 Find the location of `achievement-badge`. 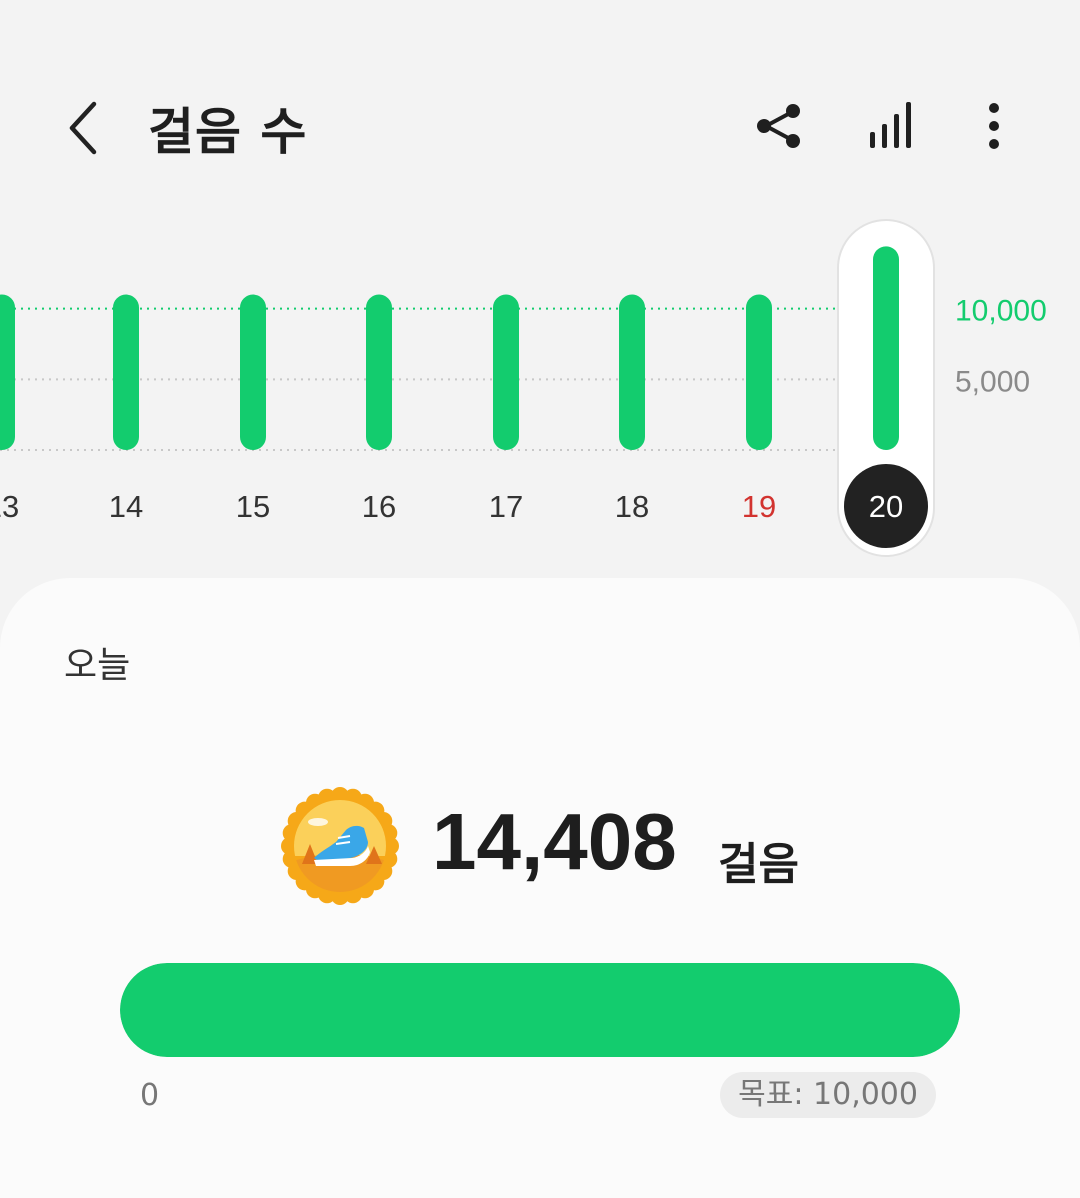

achievement-badge is located at coordinates (340, 846).